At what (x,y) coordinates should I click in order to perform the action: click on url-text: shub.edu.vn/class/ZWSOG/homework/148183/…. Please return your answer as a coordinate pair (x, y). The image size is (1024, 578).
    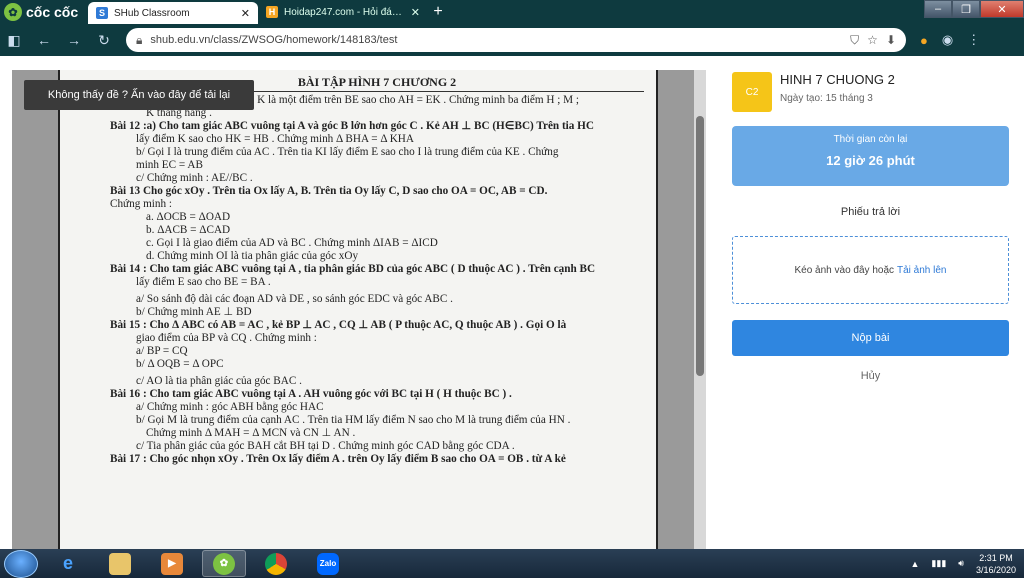
    Looking at the image, I should click on (496, 40).